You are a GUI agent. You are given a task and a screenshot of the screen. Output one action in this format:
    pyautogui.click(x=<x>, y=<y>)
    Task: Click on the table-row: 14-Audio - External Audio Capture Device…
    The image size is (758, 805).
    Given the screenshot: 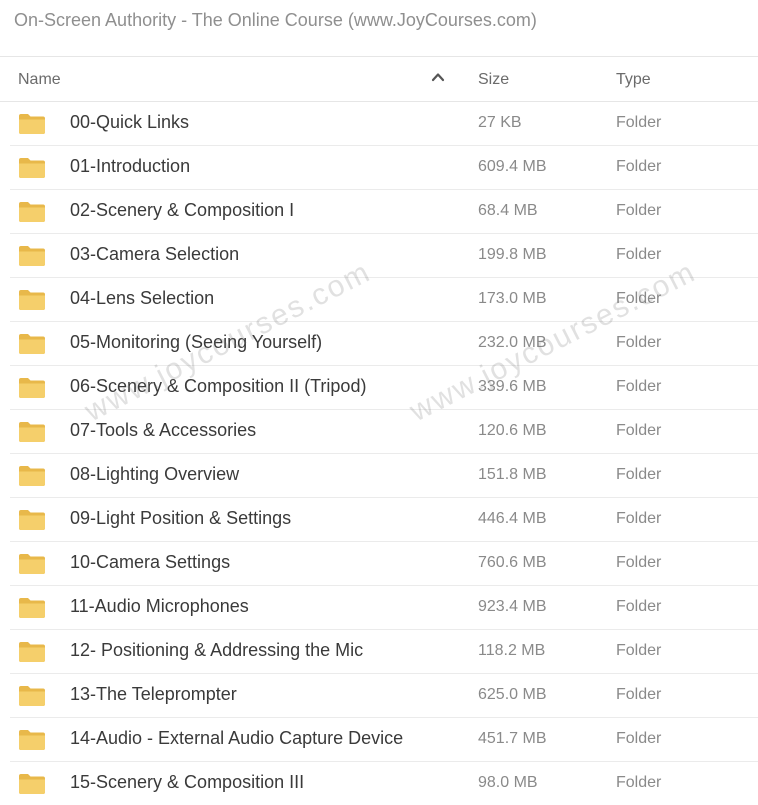 What is the action you would take?
    pyautogui.click(x=384, y=740)
    